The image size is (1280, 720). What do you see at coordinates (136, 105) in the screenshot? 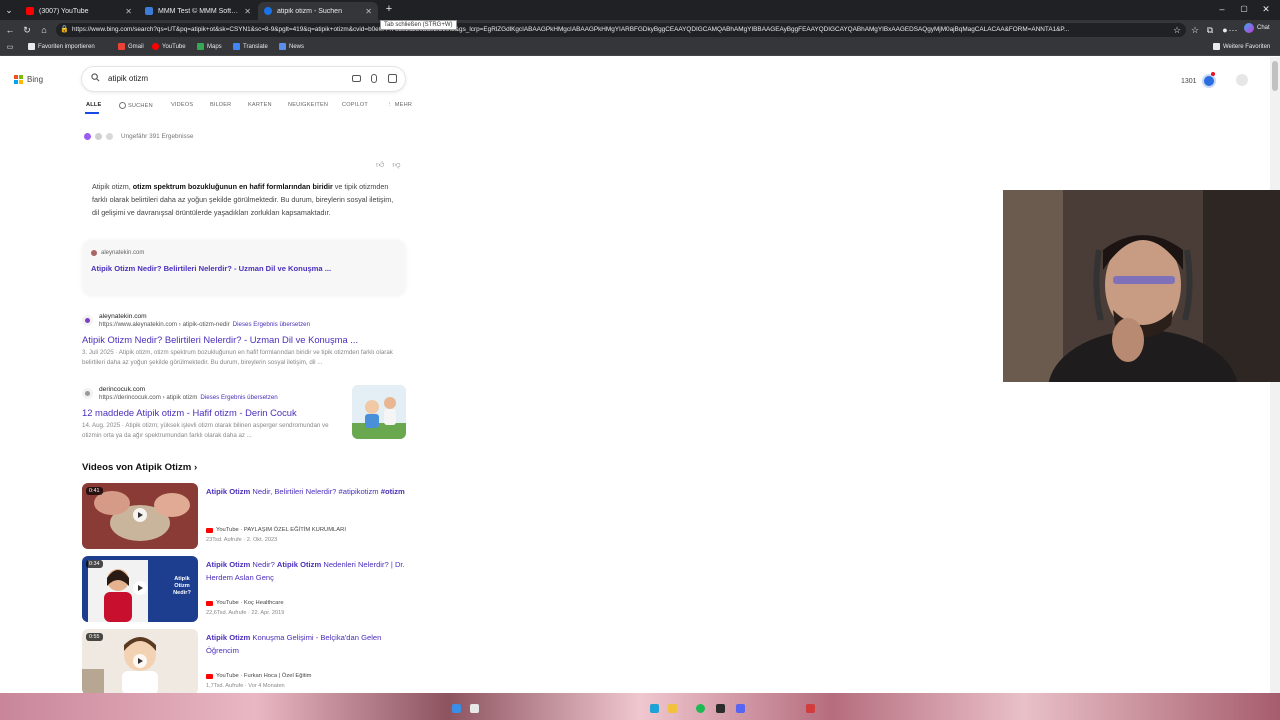
I see `tab-search: SUCHEN` at bounding box center [136, 105].